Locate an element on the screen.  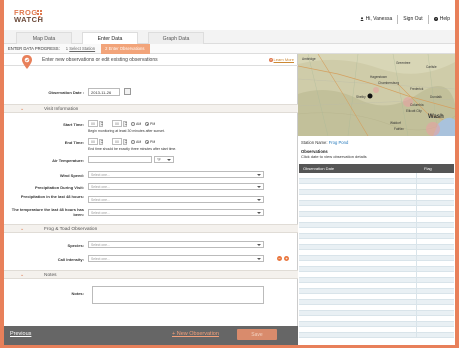
progress-step-1: 1 Select Station is located at coordinates (80, 48).